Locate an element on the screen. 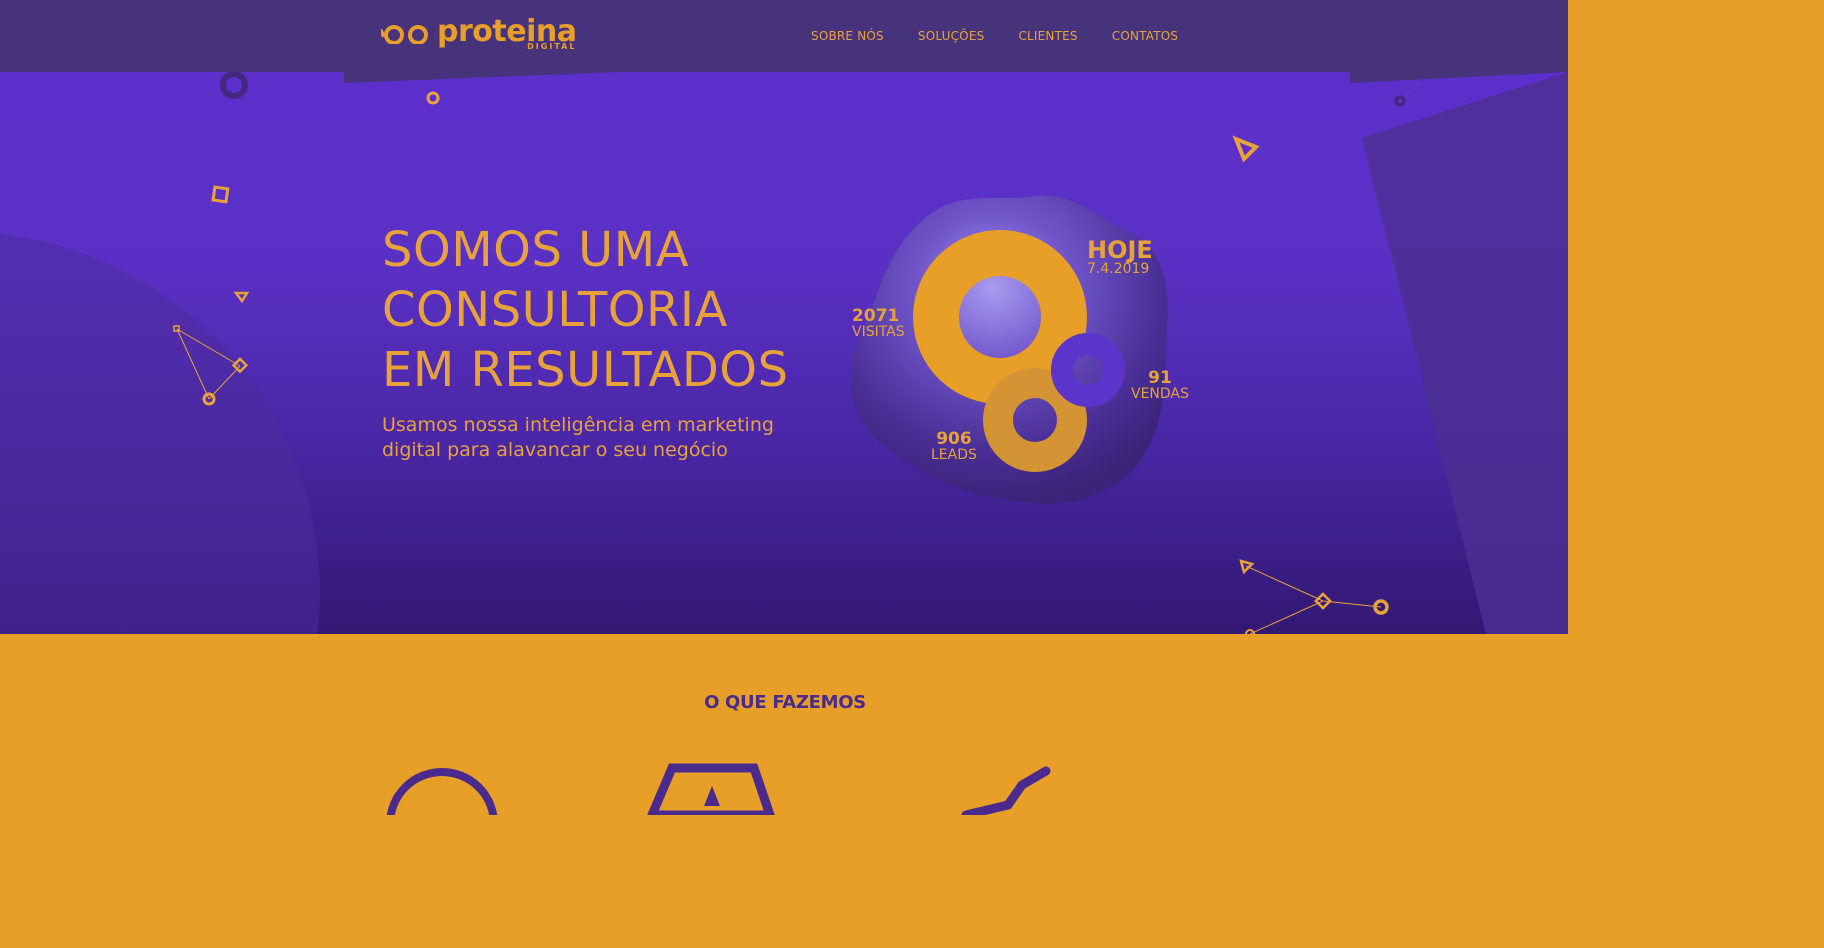 The width and height of the screenshot is (1824, 948). hero-title-line-3: EM RESULTADOS is located at coordinates (585, 370).